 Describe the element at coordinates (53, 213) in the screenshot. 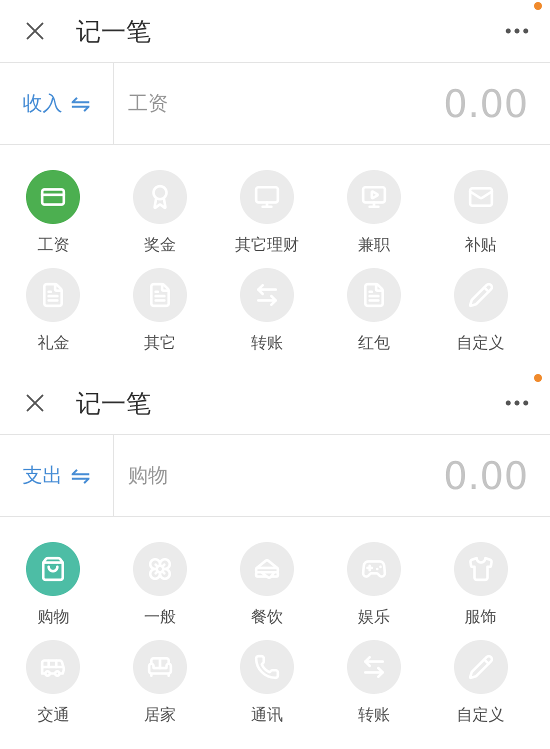

I see `category-item: 工资` at that location.